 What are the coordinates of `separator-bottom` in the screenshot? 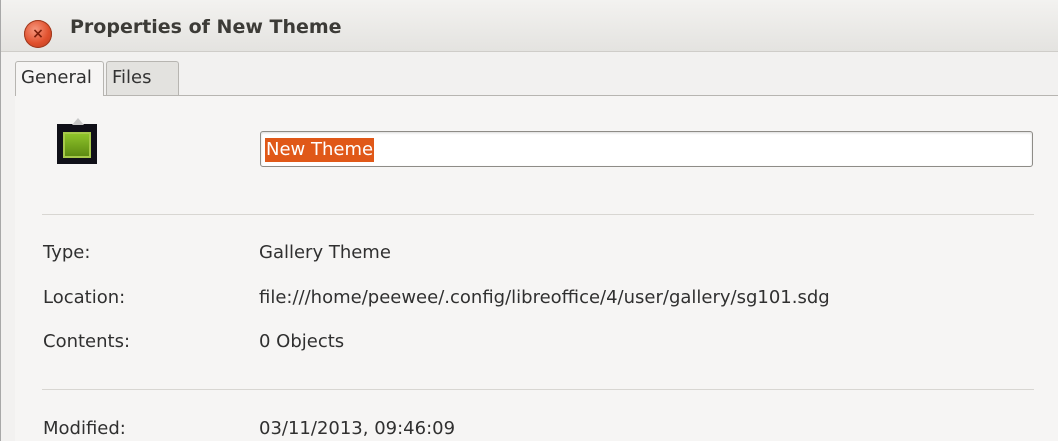 It's located at (538, 389).